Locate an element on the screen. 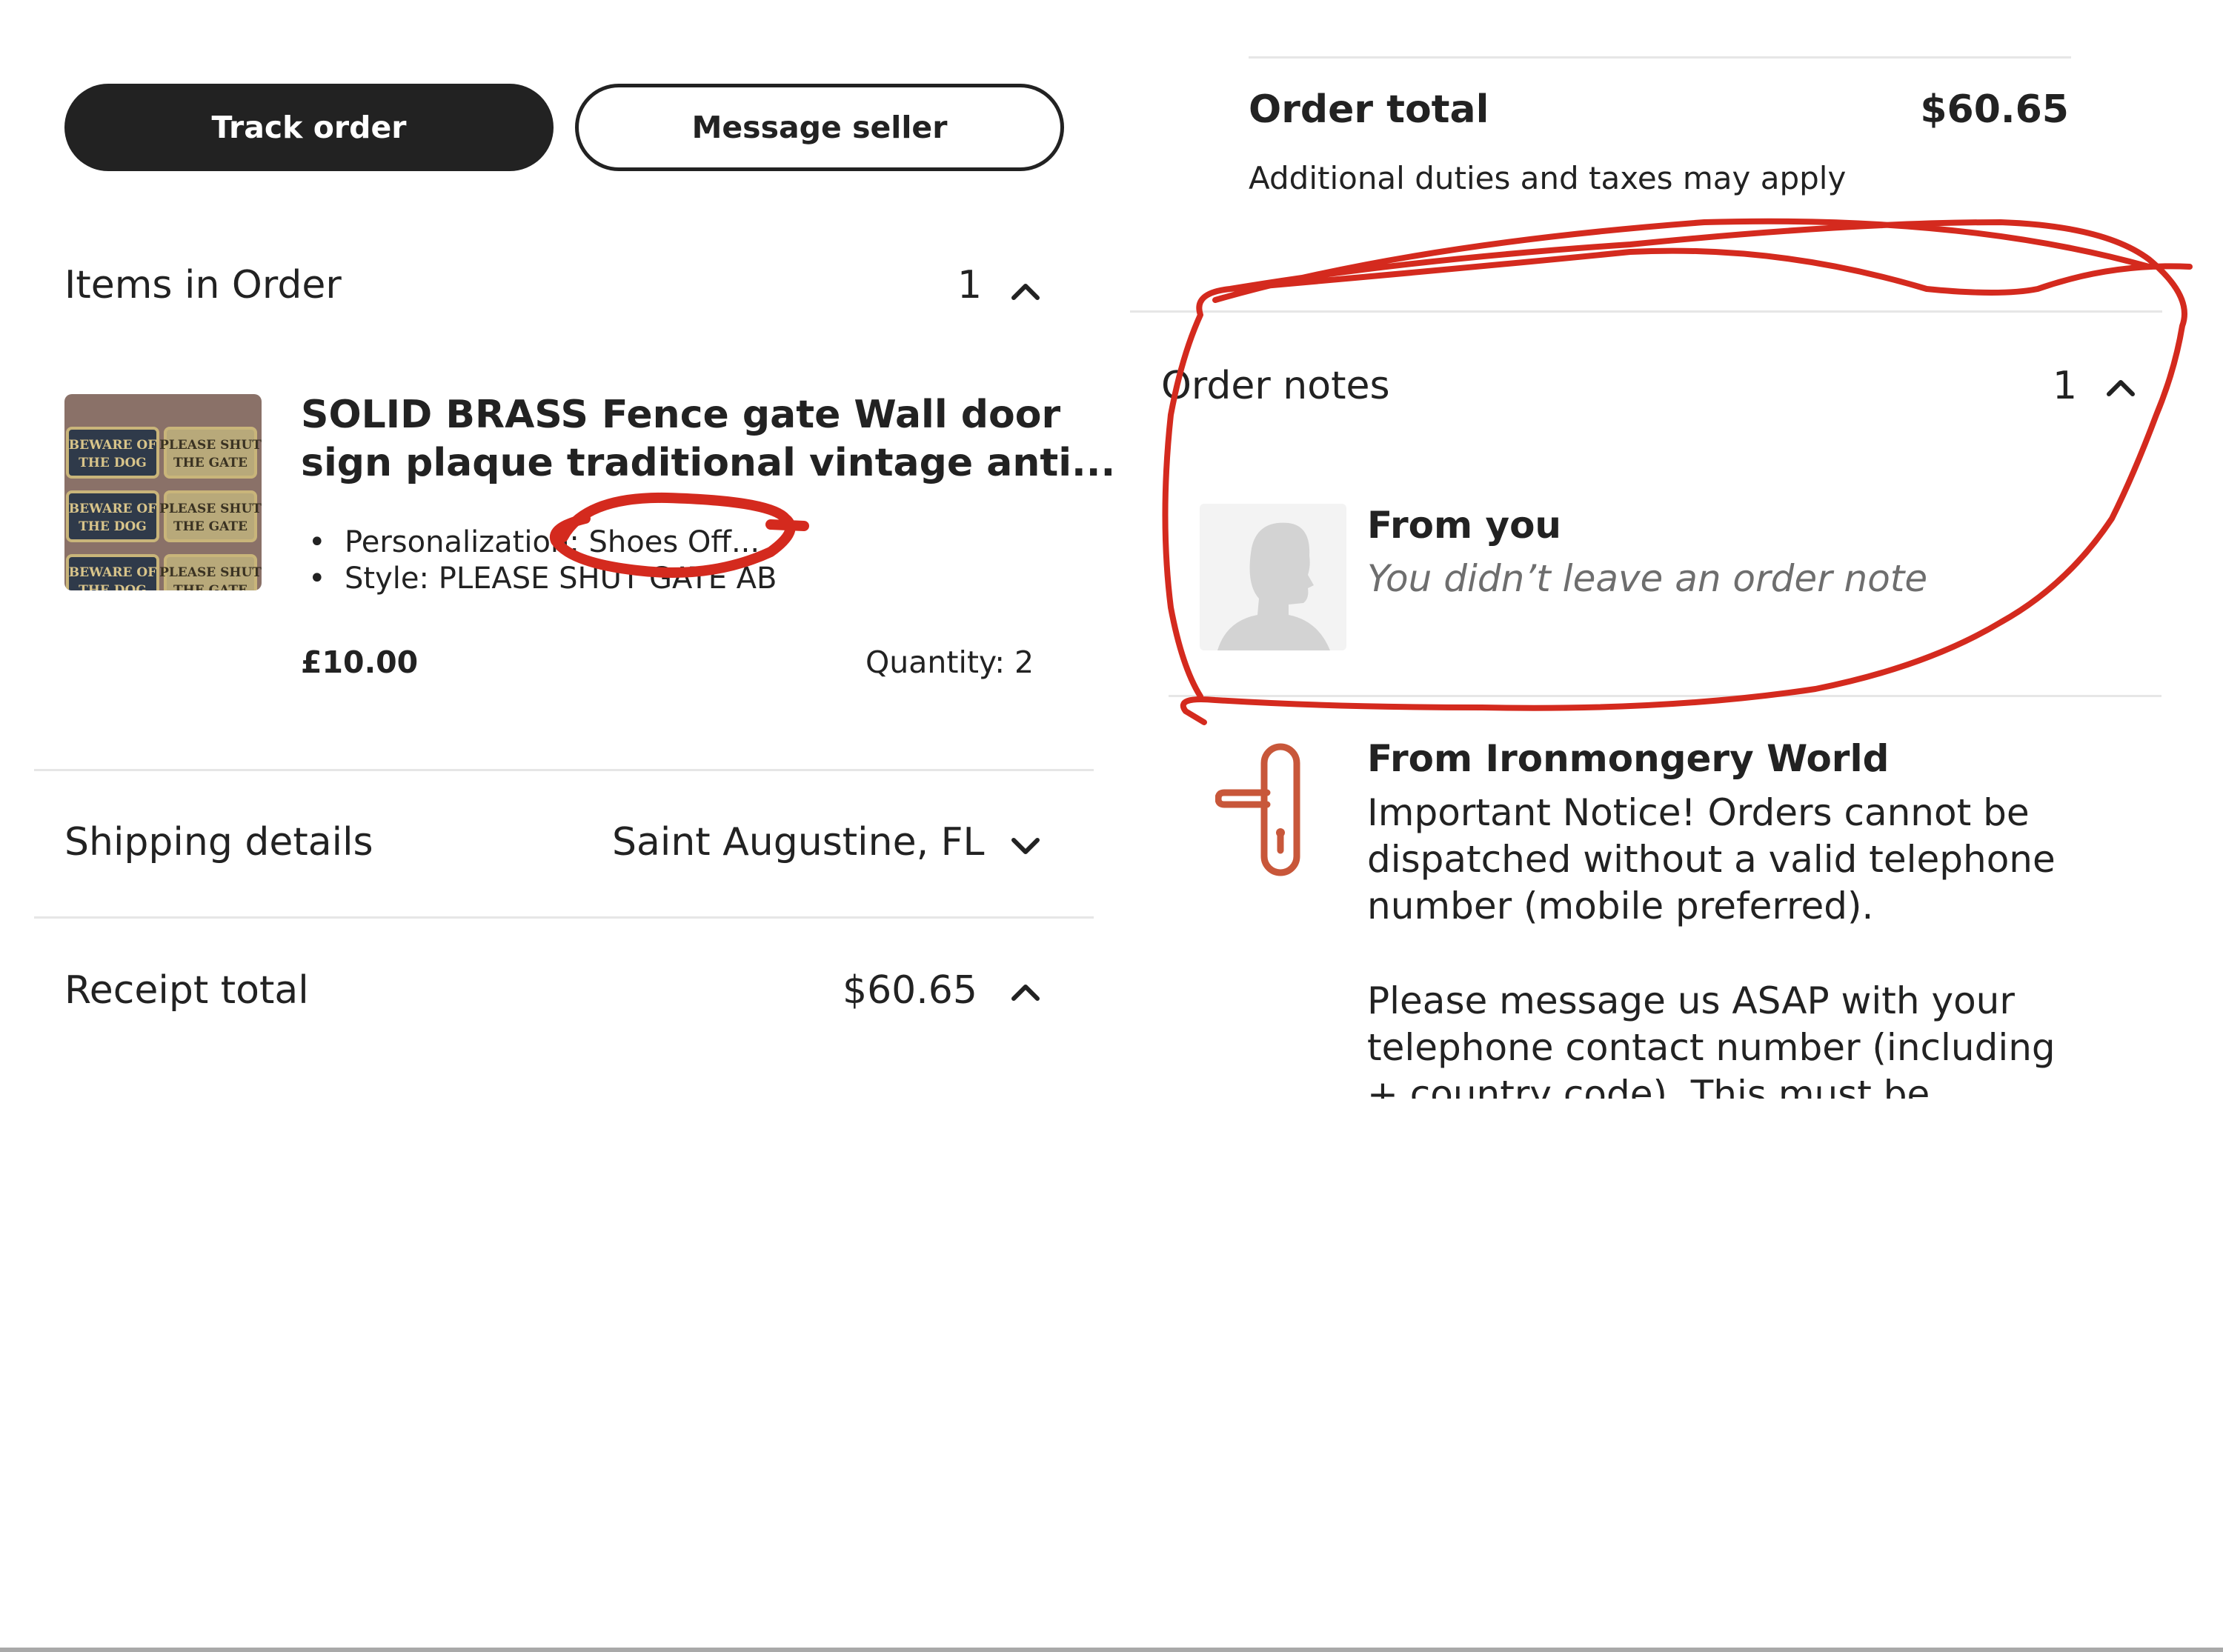 The image size is (2223, 1652). message-seller-button: Message seller is located at coordinates (819, 127).